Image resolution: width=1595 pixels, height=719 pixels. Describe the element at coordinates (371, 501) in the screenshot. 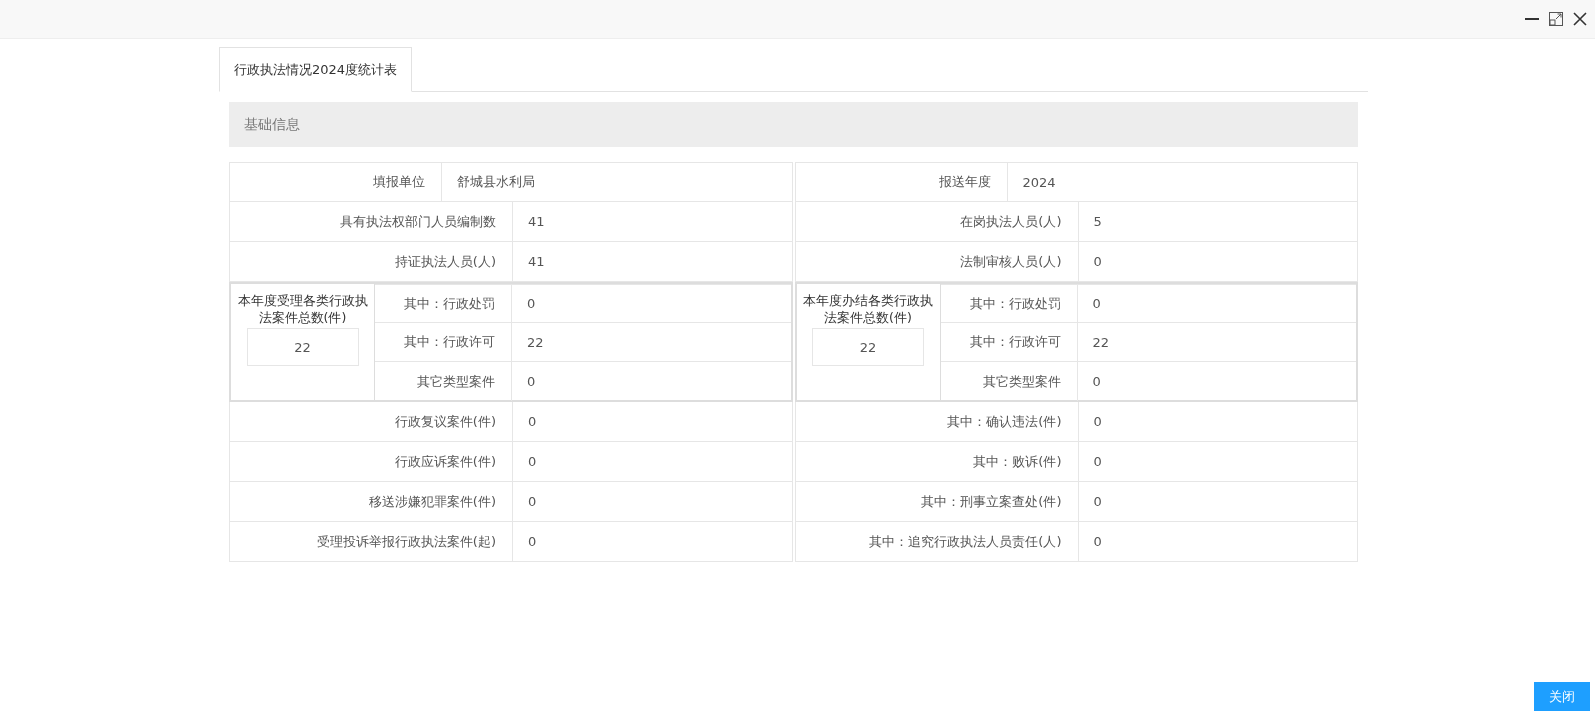

I see `field-label: 移送涉嫌犯罪案件(件)` at that location.